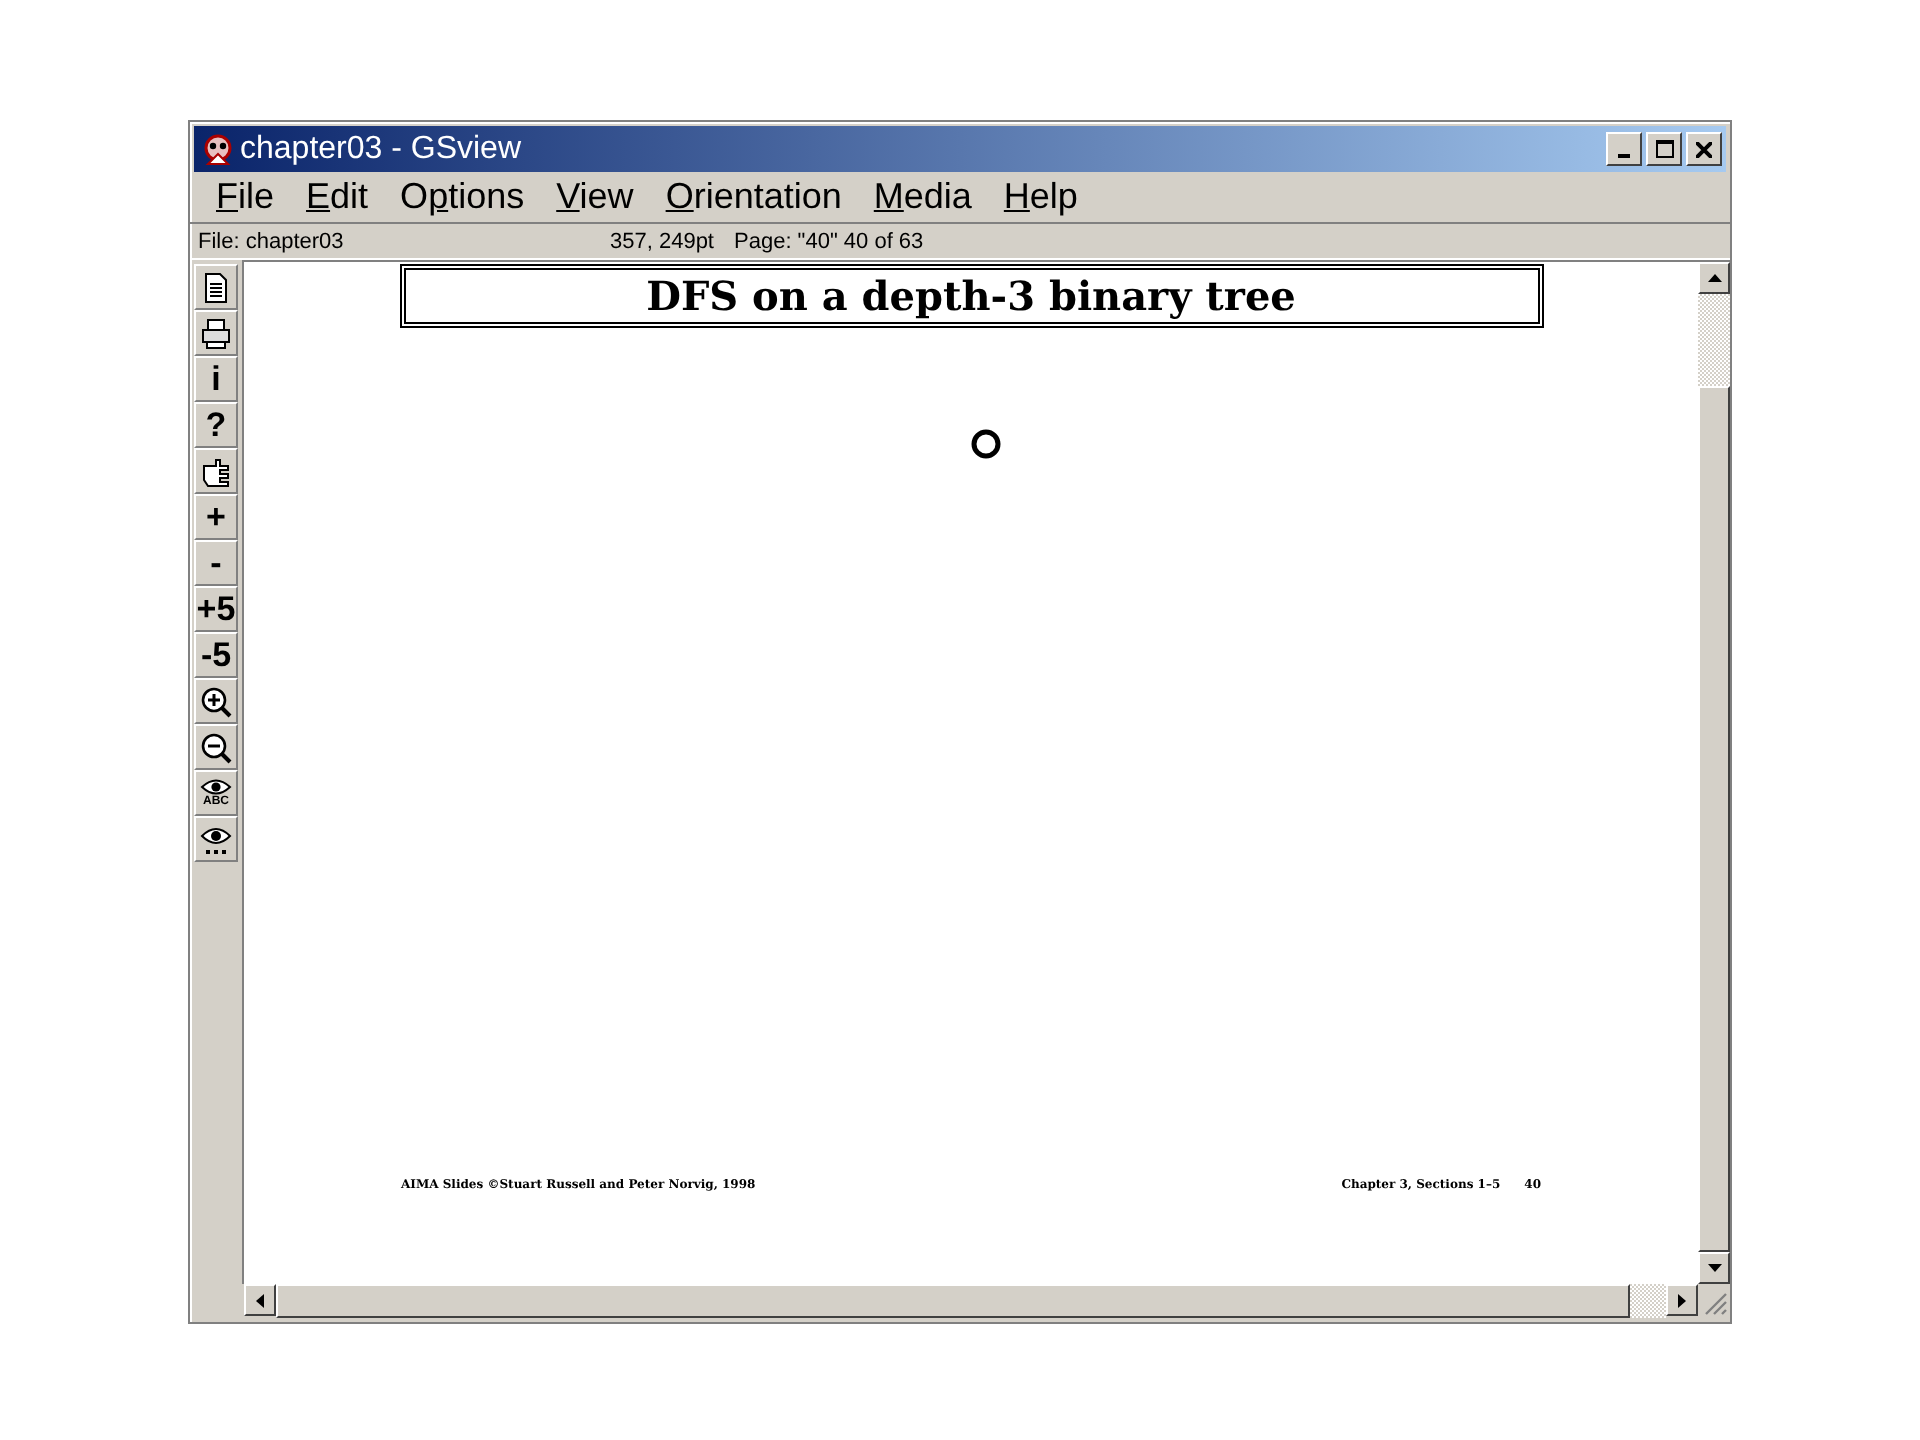  What do you see at coordinates (924, 196) in the screenshot?
I see `menu-item: Media` at bounding box center [924, 196].